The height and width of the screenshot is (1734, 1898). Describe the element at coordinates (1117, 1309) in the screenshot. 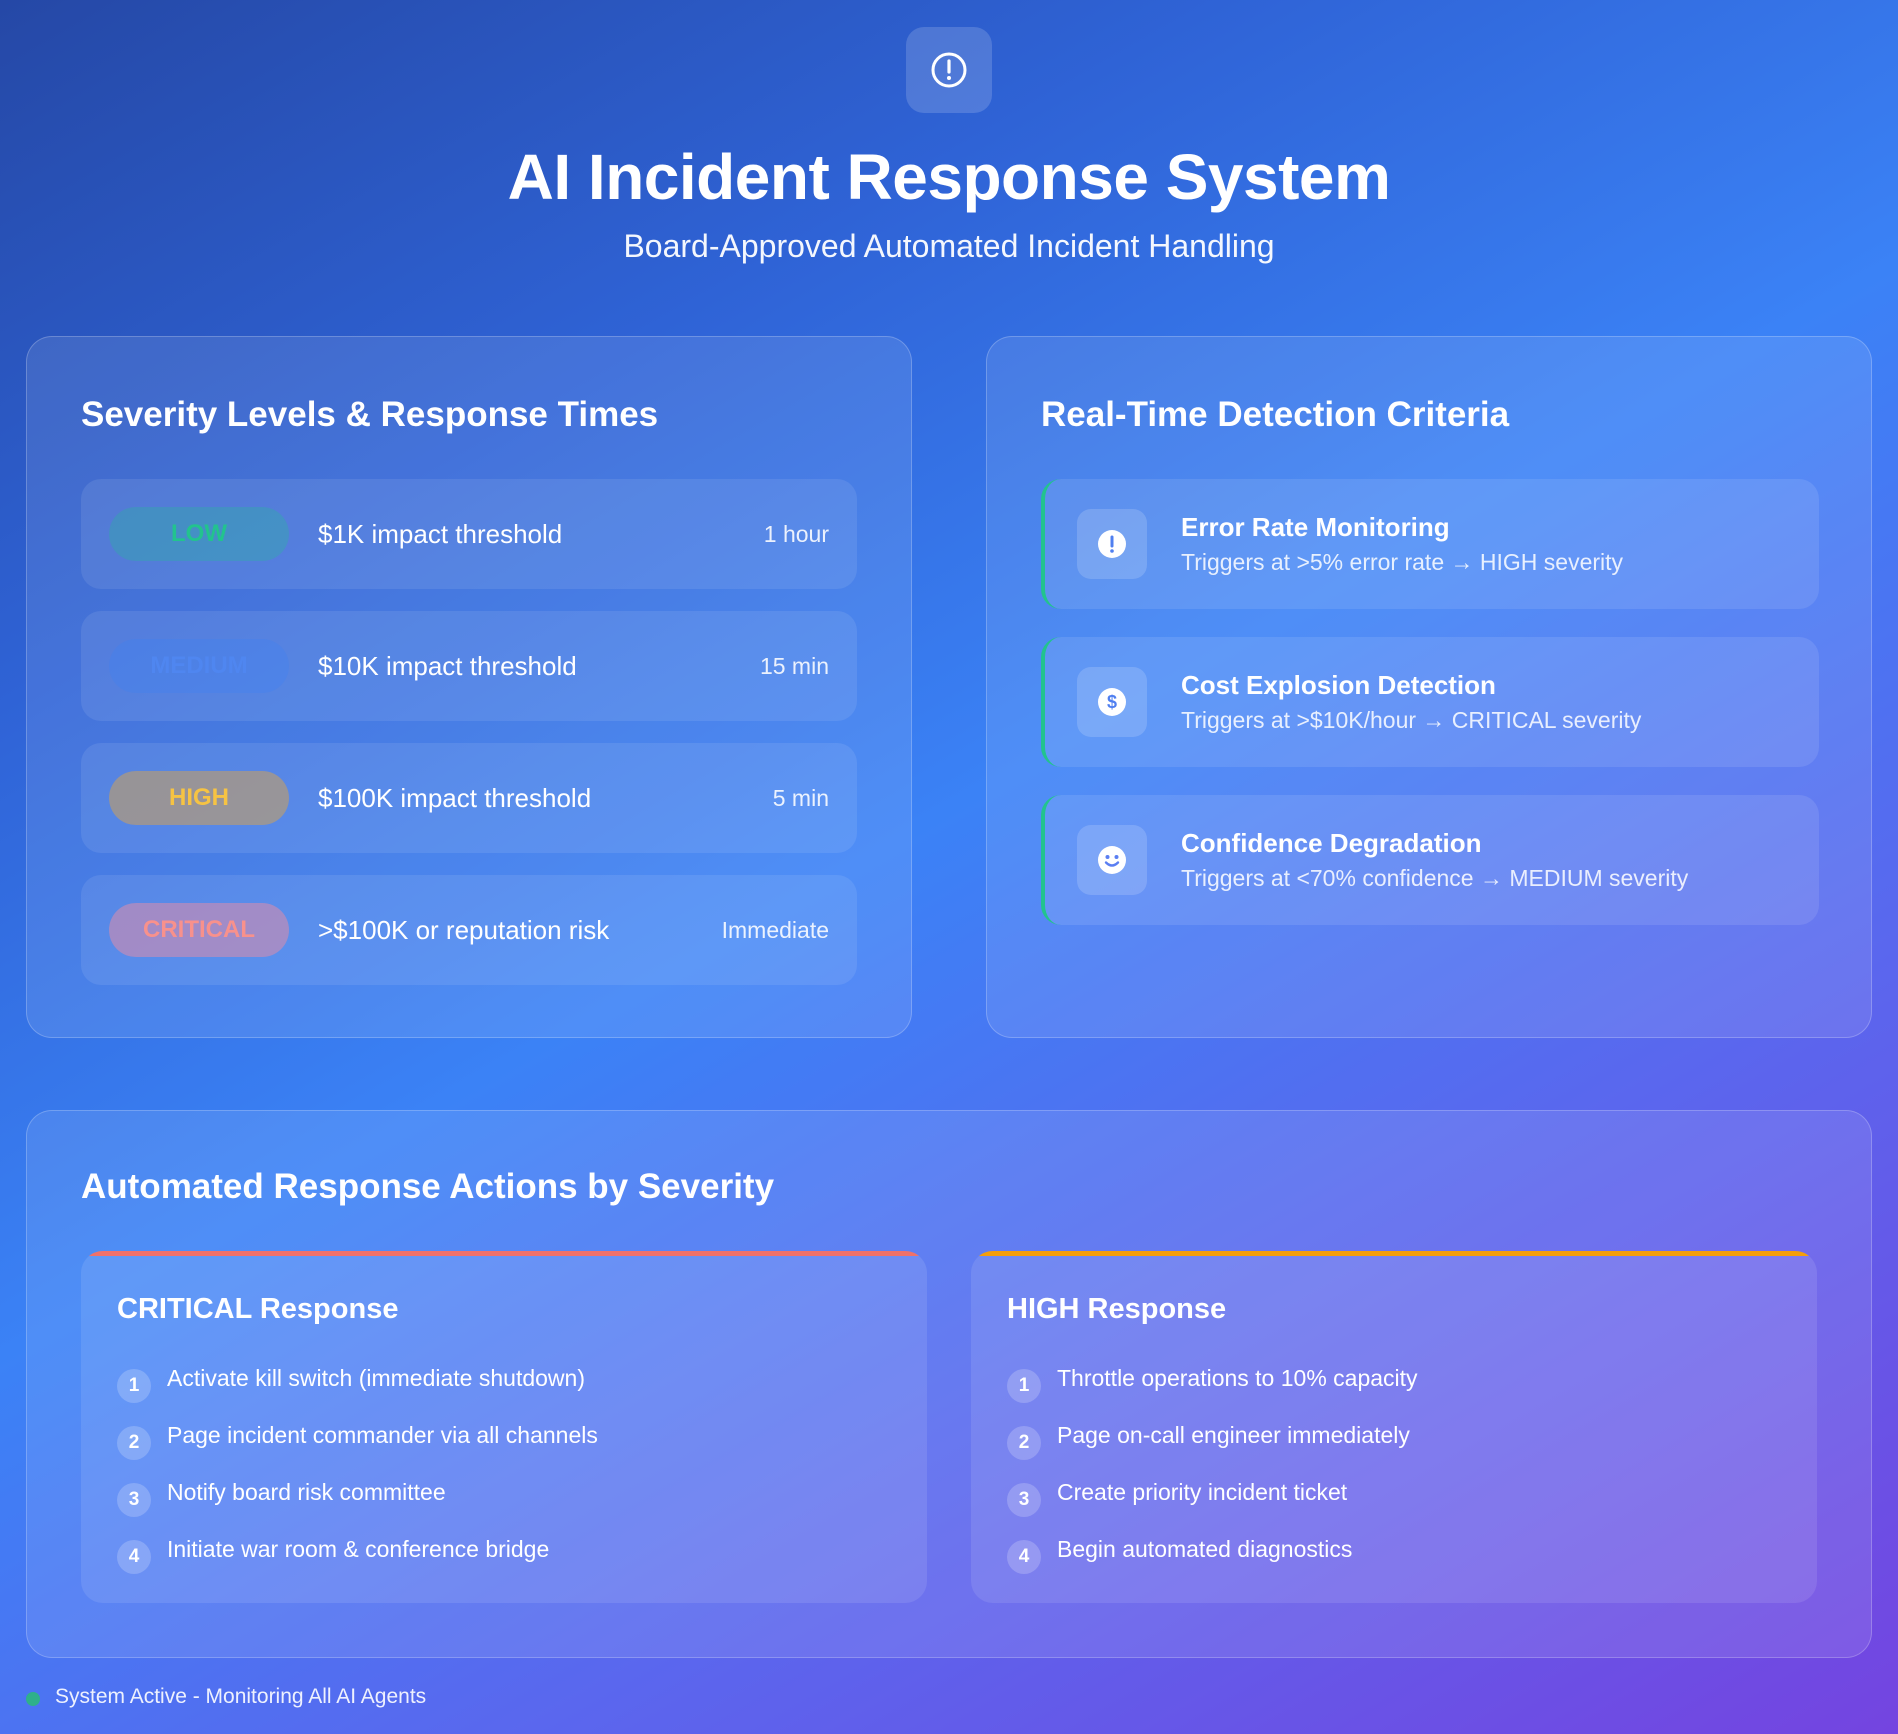

I see `high-response-title: HIGH Response` at that location.